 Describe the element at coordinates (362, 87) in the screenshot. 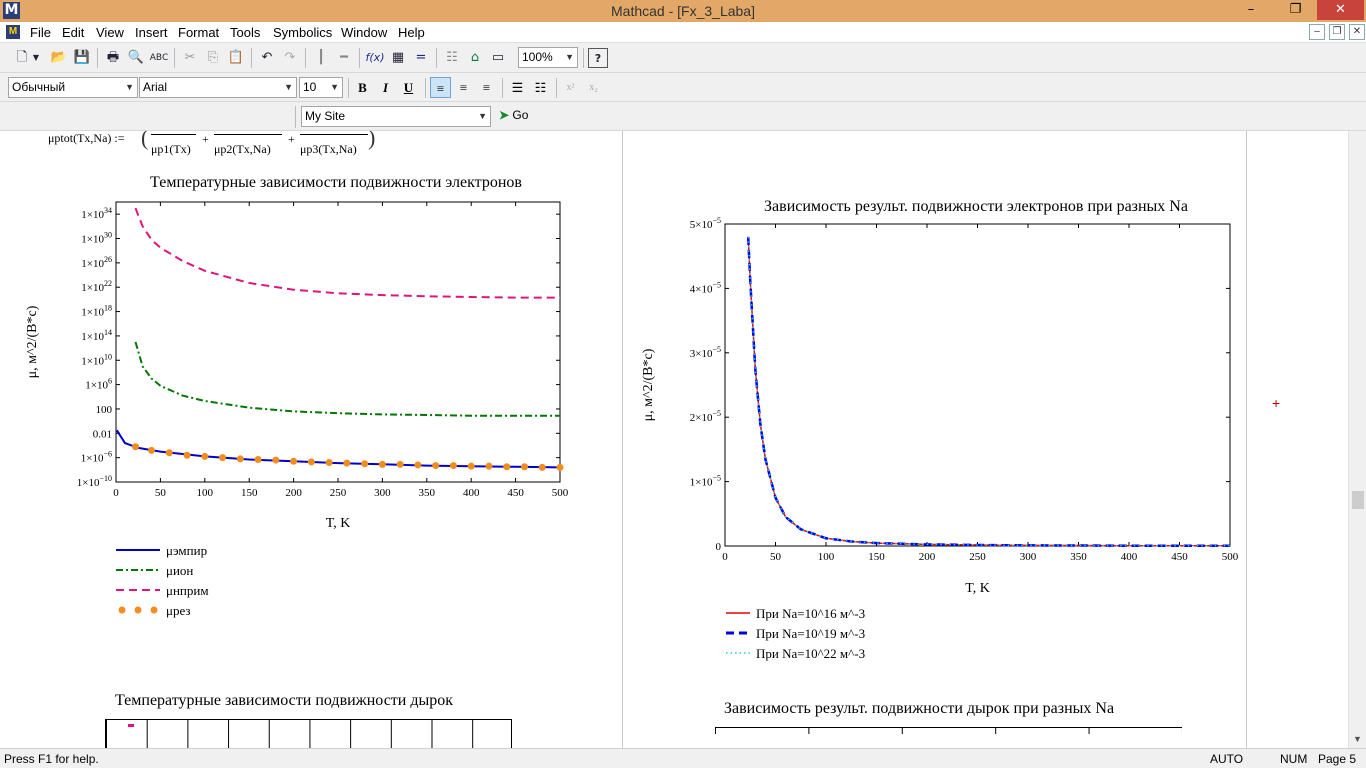

I see `bold-button: B` at that location.